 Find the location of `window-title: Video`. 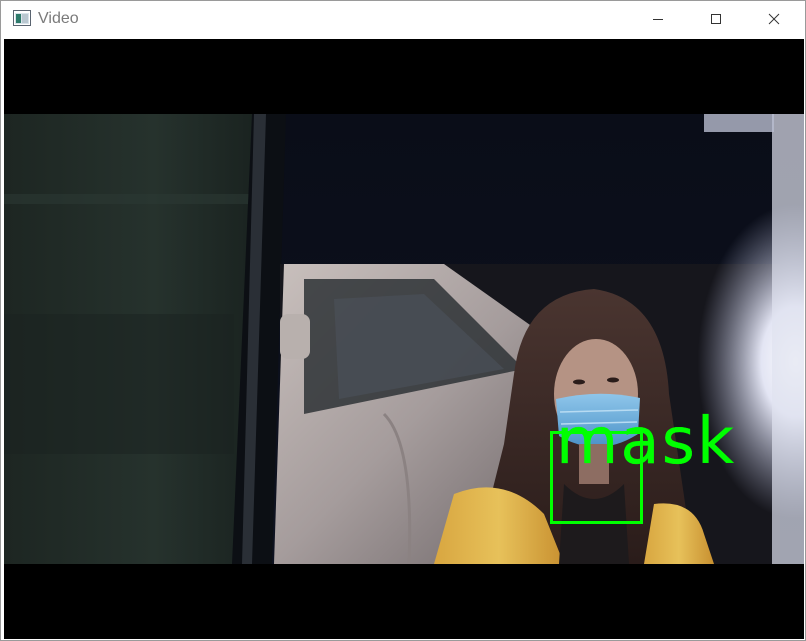

window-title: Video is located at coordinates (58, 18).